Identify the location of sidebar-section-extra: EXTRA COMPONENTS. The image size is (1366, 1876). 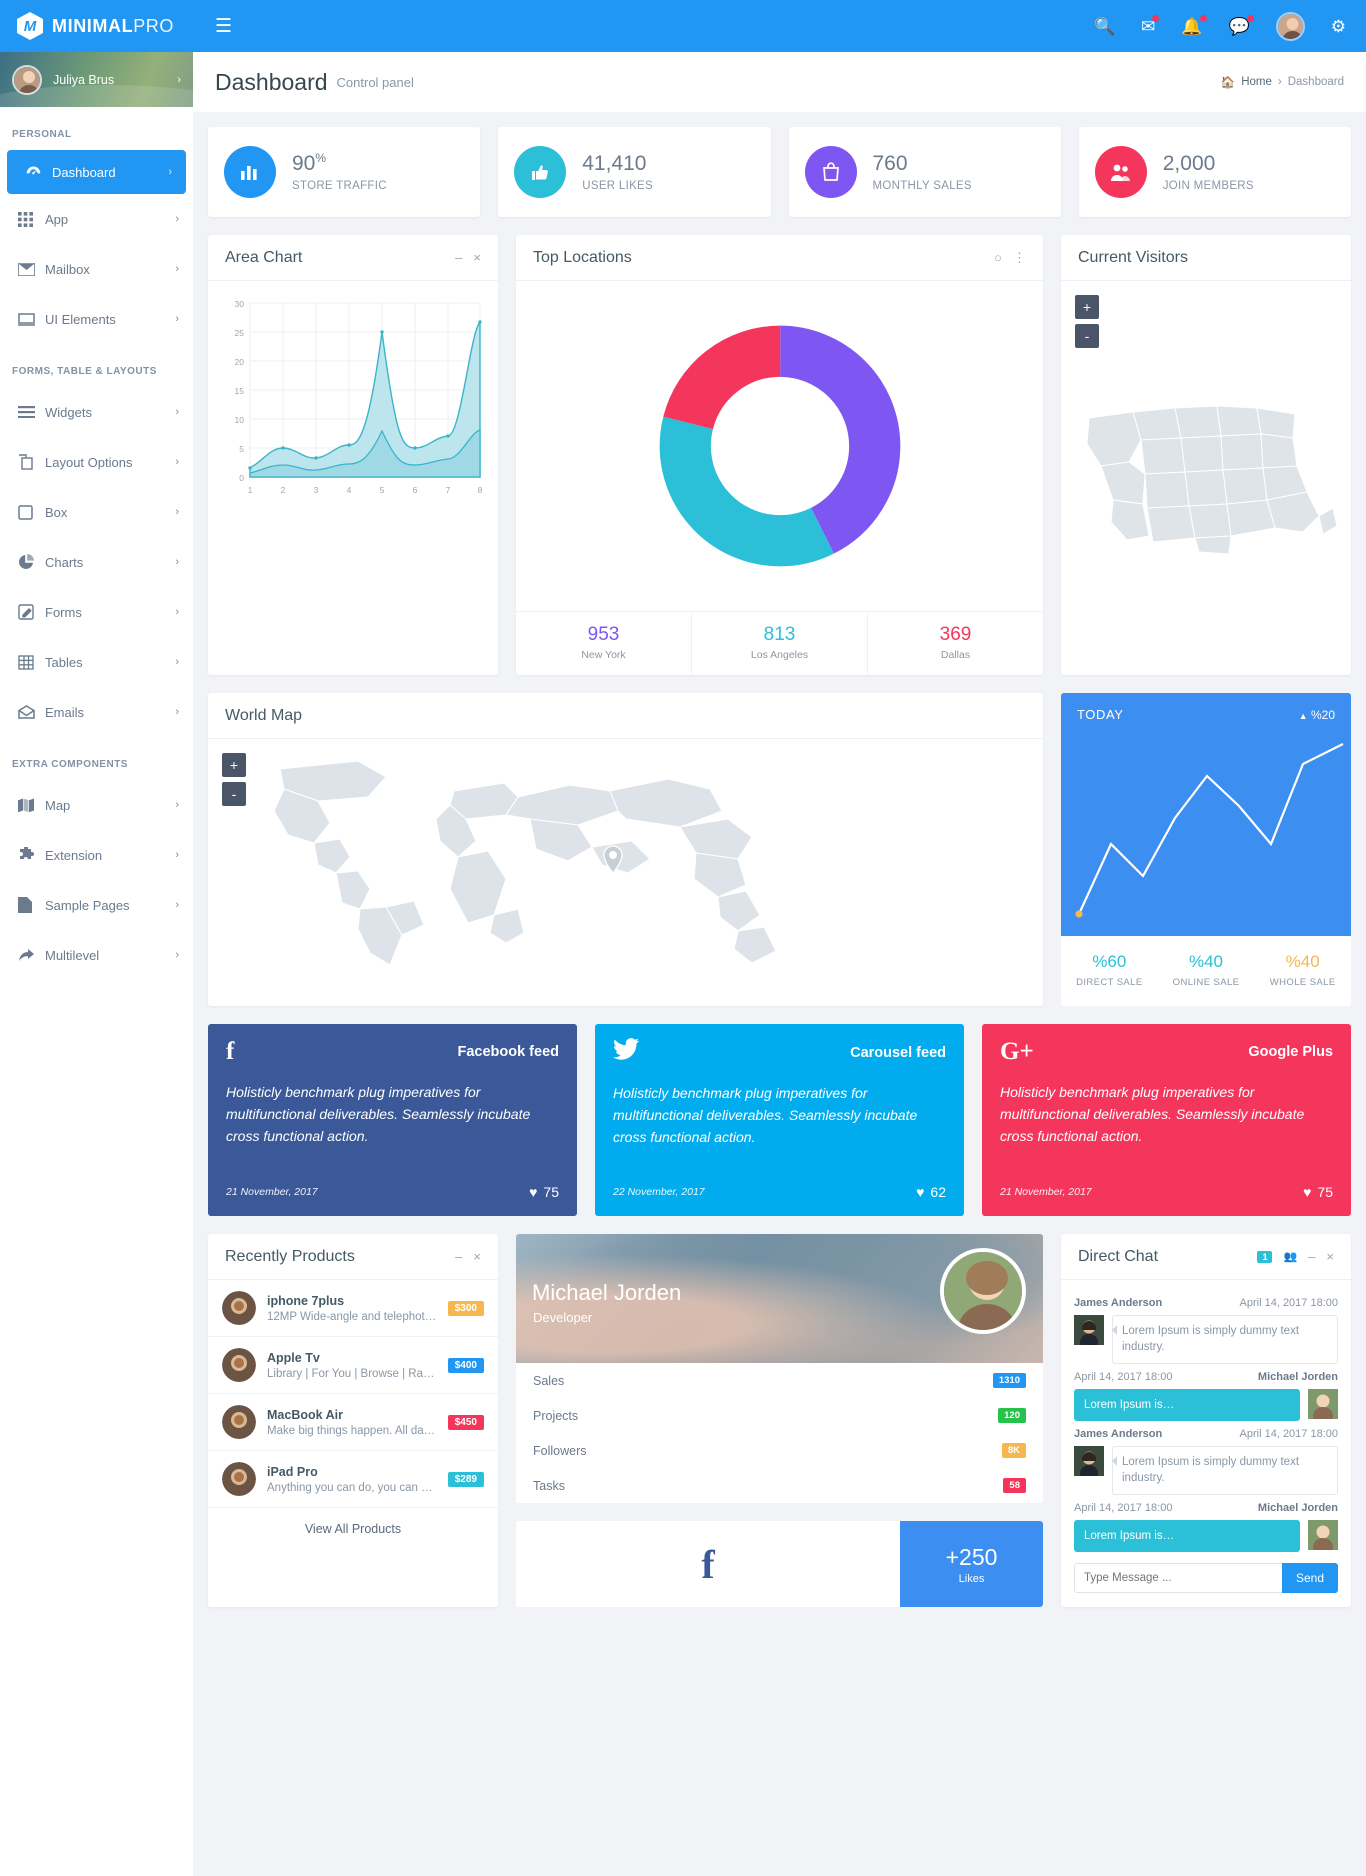
(70, 764).